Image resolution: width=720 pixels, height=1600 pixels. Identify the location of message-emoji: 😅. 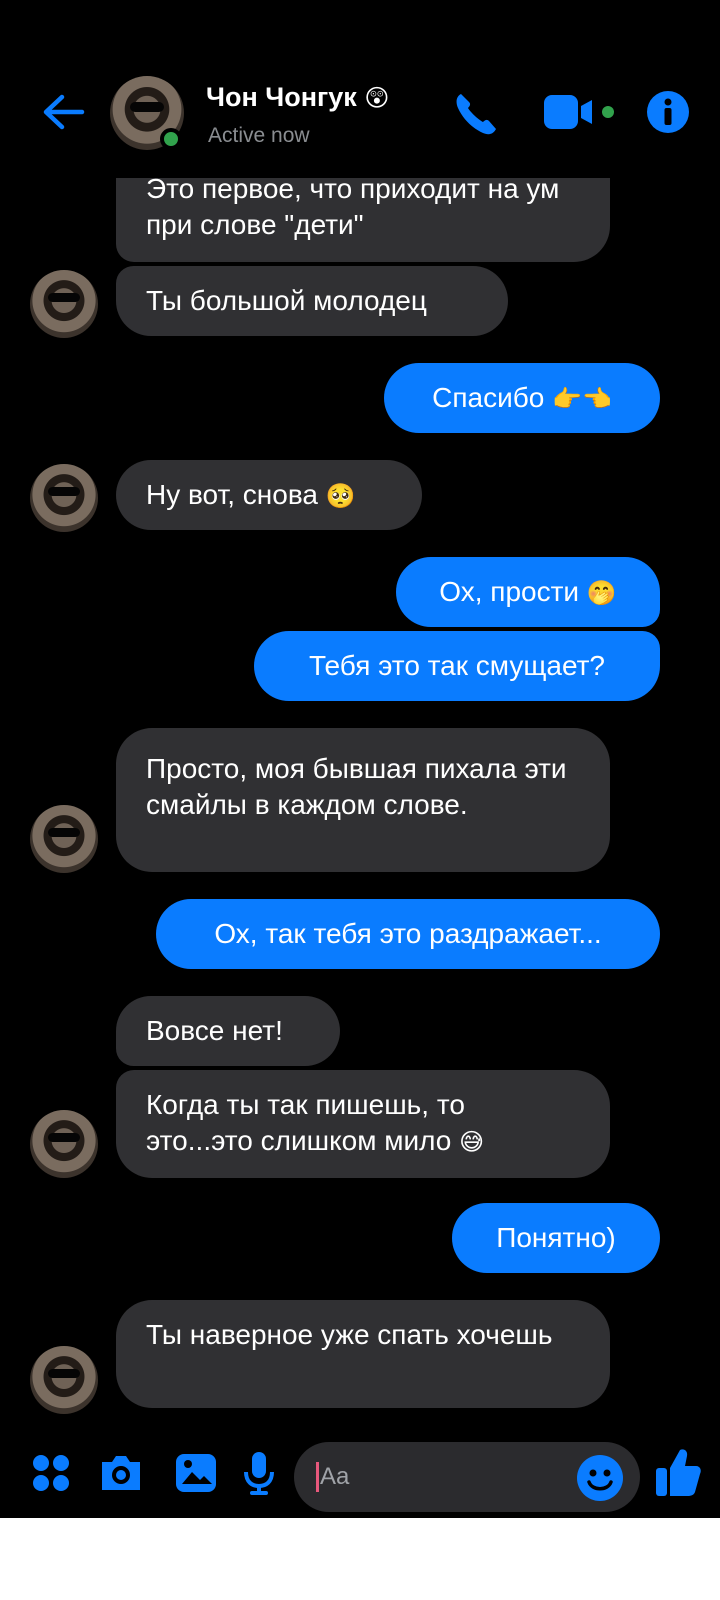
(472, 1142).